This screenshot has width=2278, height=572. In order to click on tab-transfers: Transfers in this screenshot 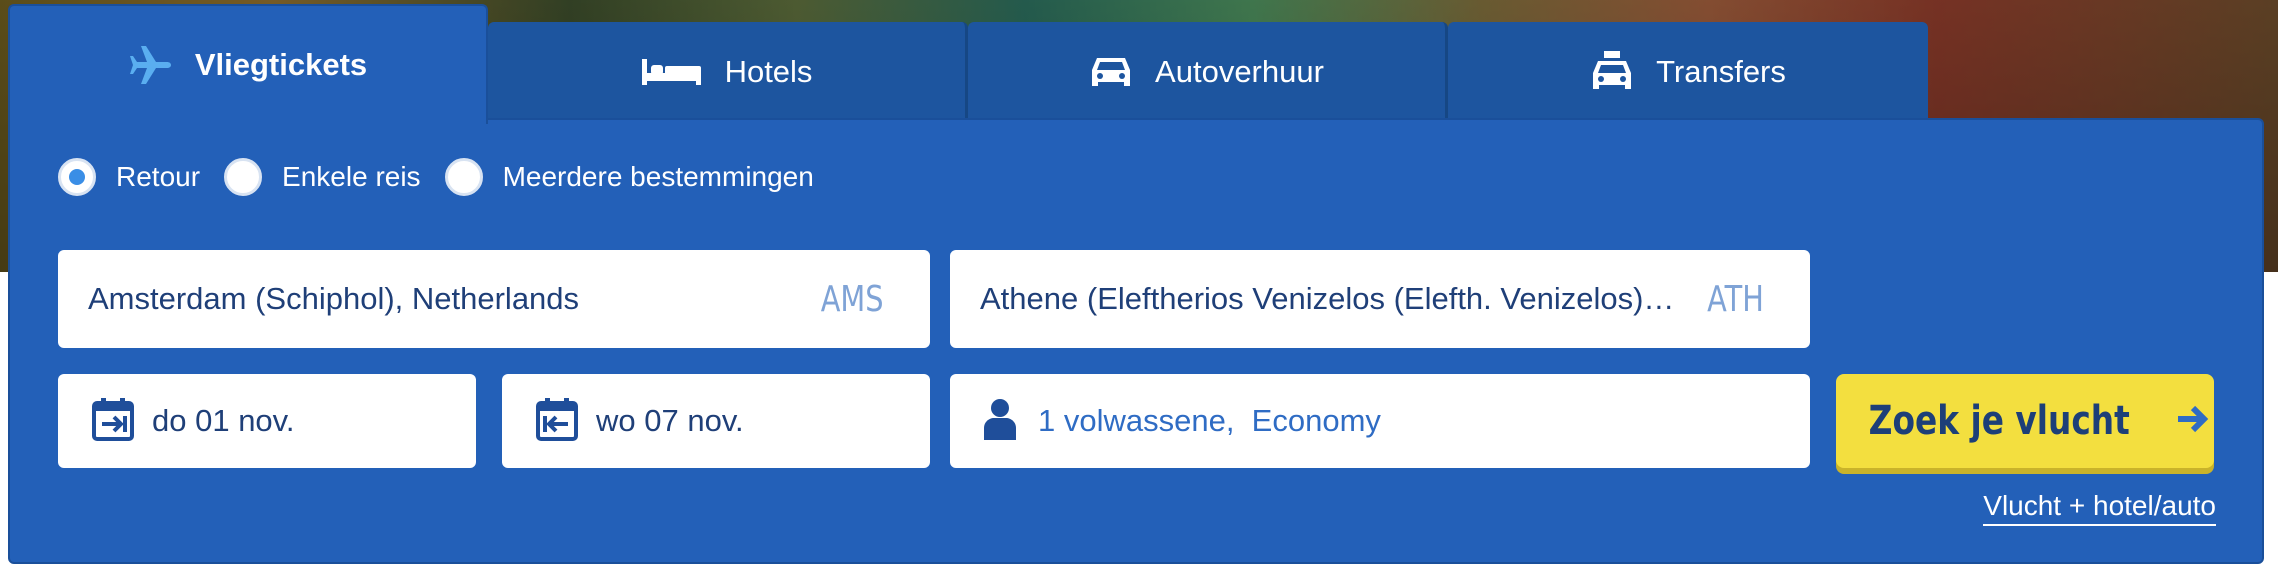, I will do `click(1688, 72)`.